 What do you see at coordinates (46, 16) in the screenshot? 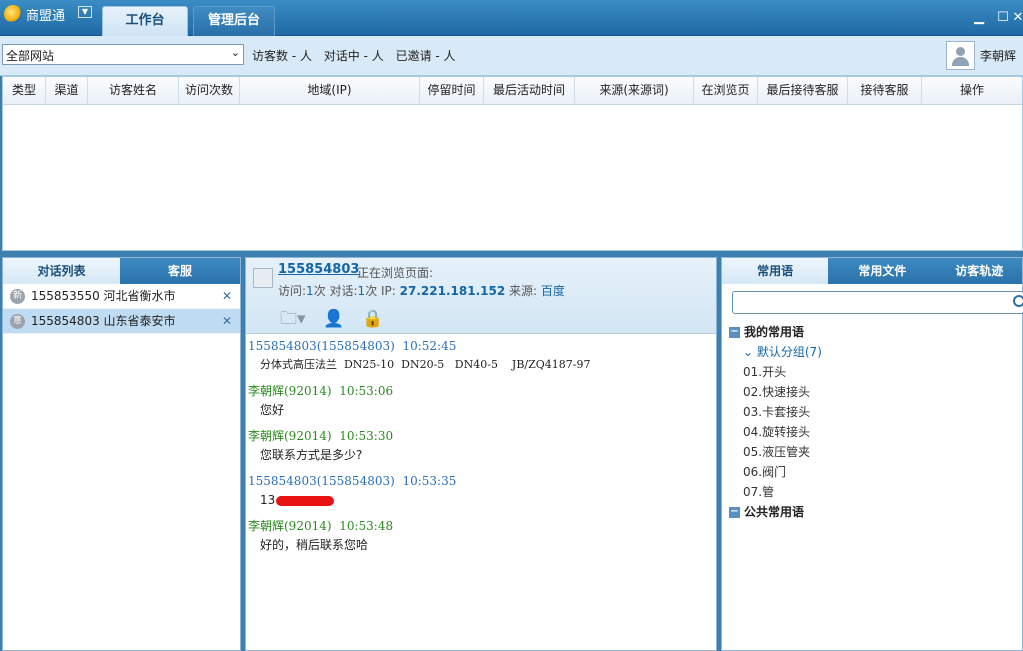
I see `app-name: 商盟通` at bounding box center [46, 16].